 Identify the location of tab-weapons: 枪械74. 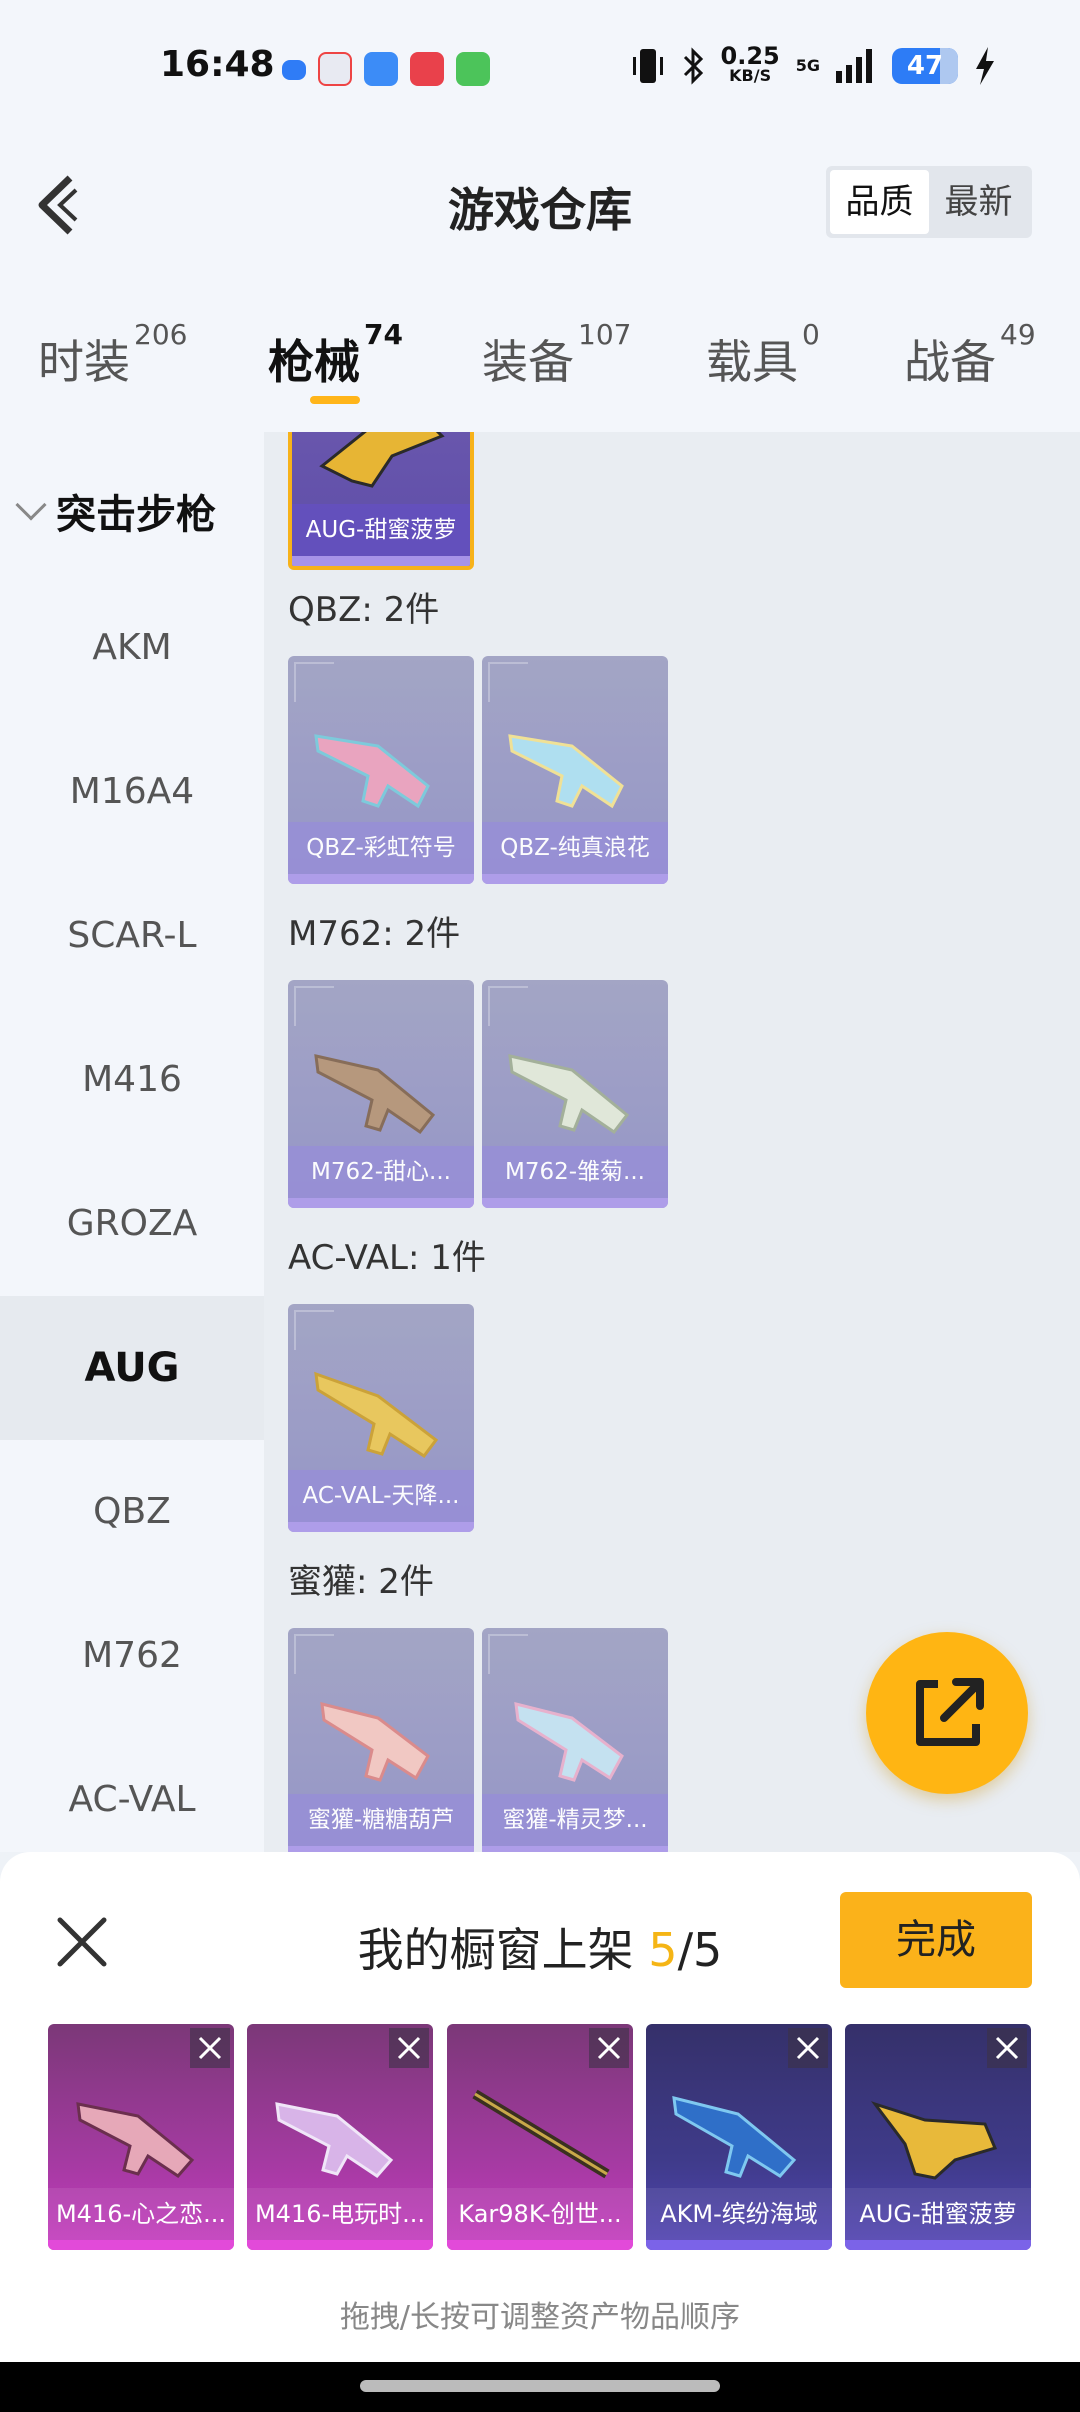
(335, 355).